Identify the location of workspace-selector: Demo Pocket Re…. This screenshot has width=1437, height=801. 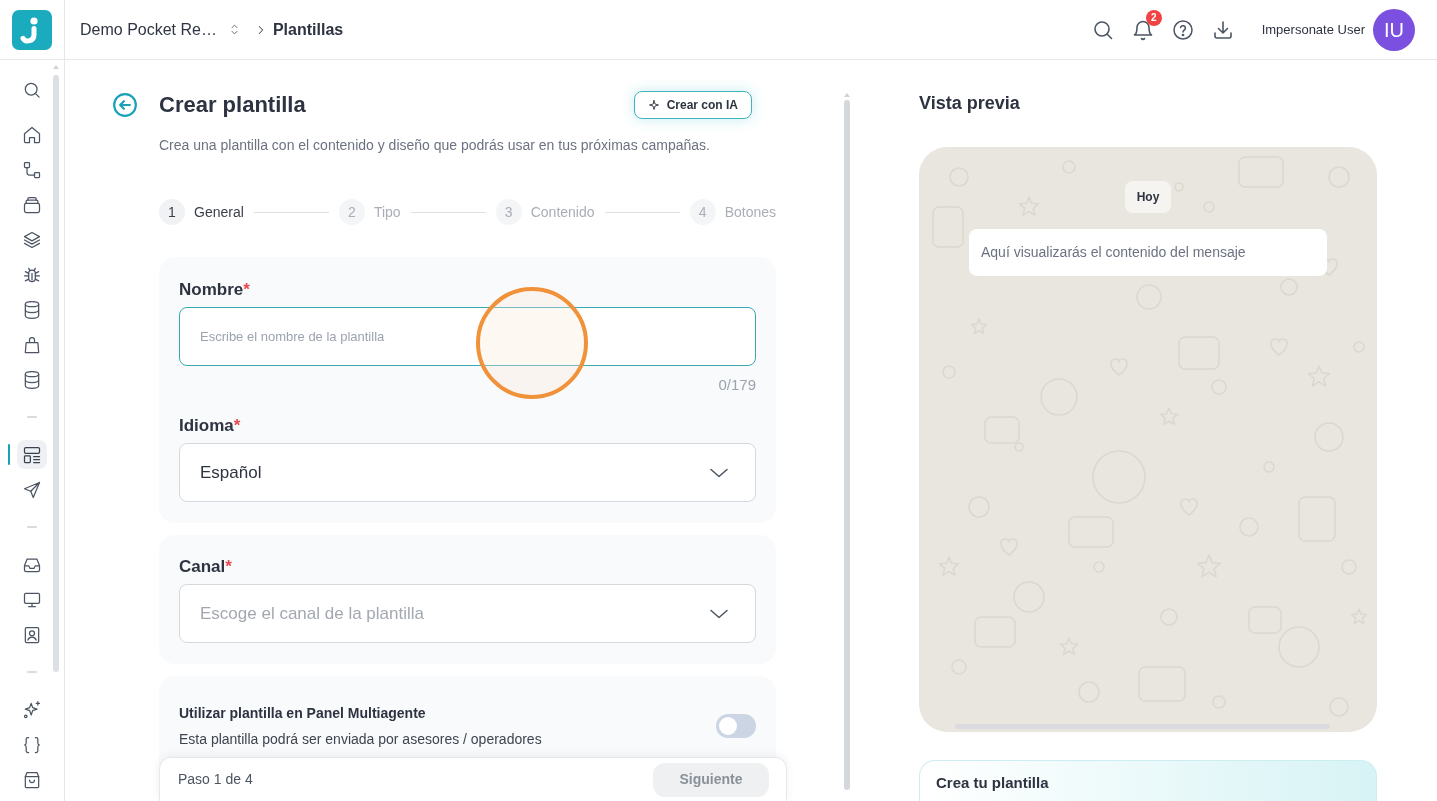
(161, 29).